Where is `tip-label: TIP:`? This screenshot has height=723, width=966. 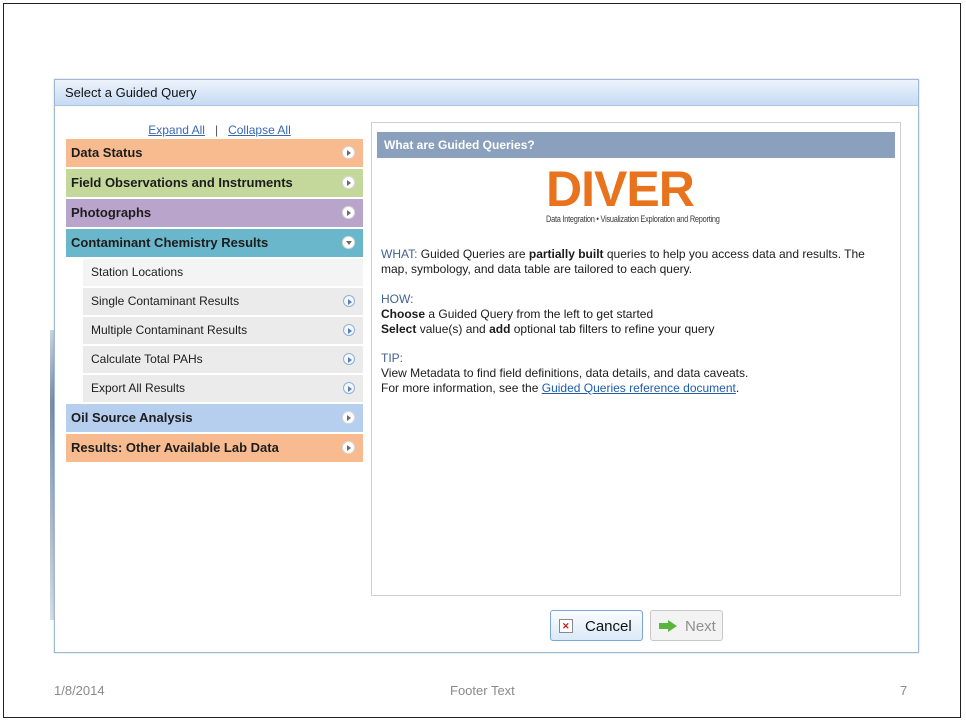
tip-label: TIP: is located at coordinates (392, 358).